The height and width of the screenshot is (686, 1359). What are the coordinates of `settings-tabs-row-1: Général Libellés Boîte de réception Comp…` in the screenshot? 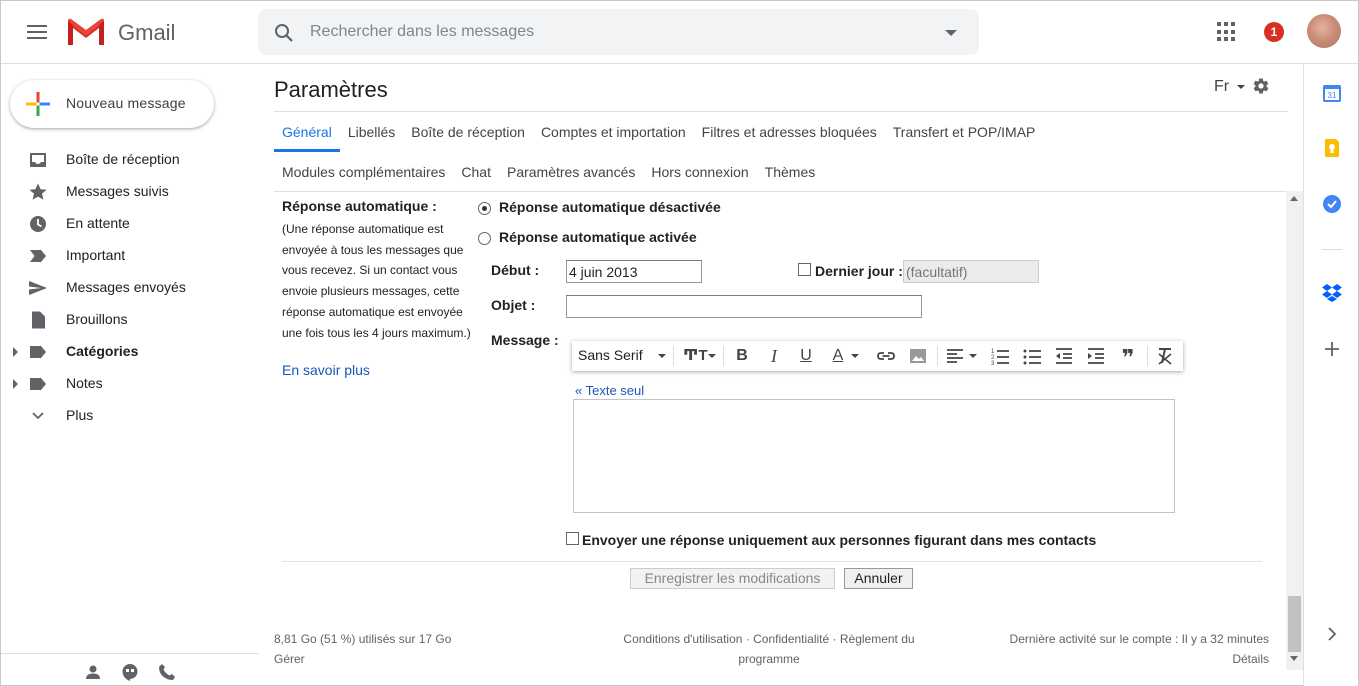 It's located at (658, 132).